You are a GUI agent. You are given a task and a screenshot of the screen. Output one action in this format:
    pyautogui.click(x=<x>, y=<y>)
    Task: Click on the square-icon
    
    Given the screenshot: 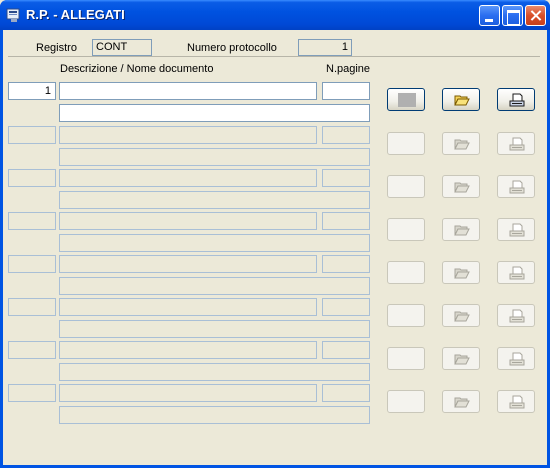 What is the action you would take?
    pyautogui.click(x=407, y=100)
    